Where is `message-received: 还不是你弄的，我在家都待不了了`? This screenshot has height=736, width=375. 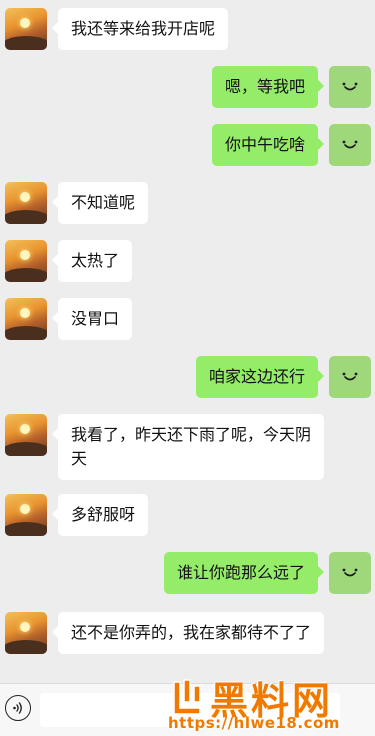 message-received: 还不是你弄的，我在家都待不了了 is located at coordinates (164, 633).